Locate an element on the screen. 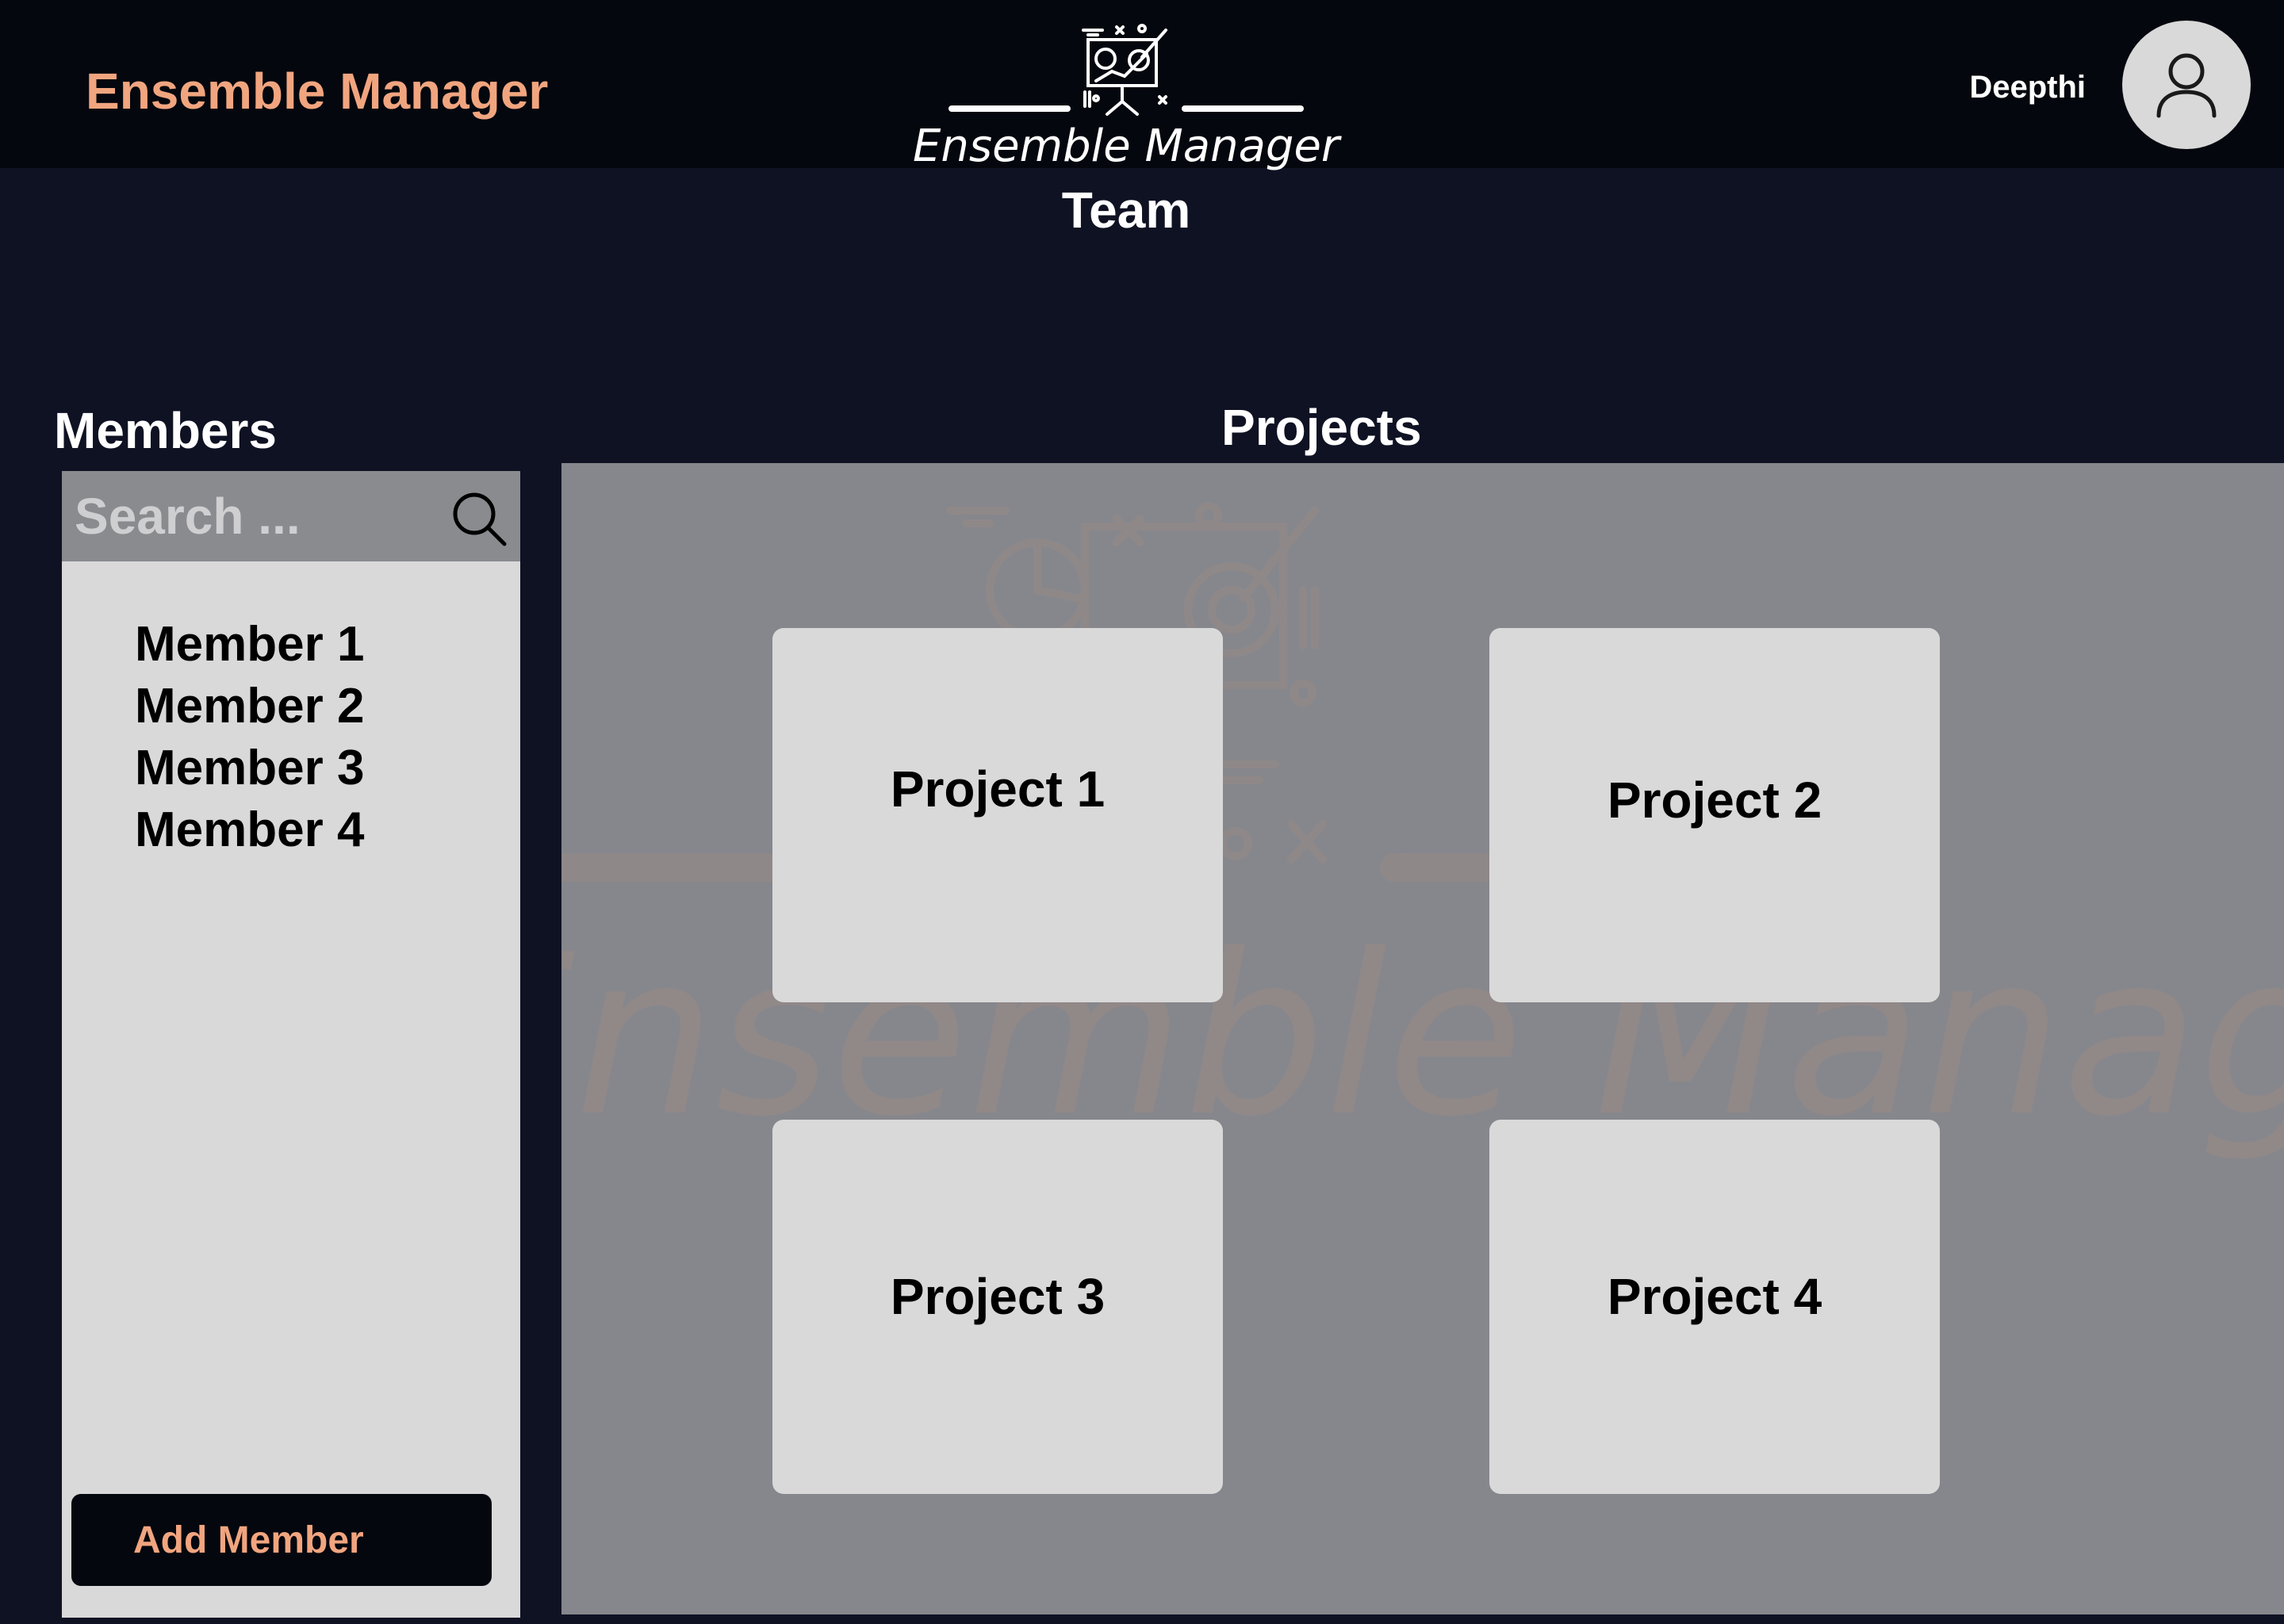 The width and height of the screenshot is (2284, 1624). add-member-button: Add Member is located at coordinates (281, 1540).